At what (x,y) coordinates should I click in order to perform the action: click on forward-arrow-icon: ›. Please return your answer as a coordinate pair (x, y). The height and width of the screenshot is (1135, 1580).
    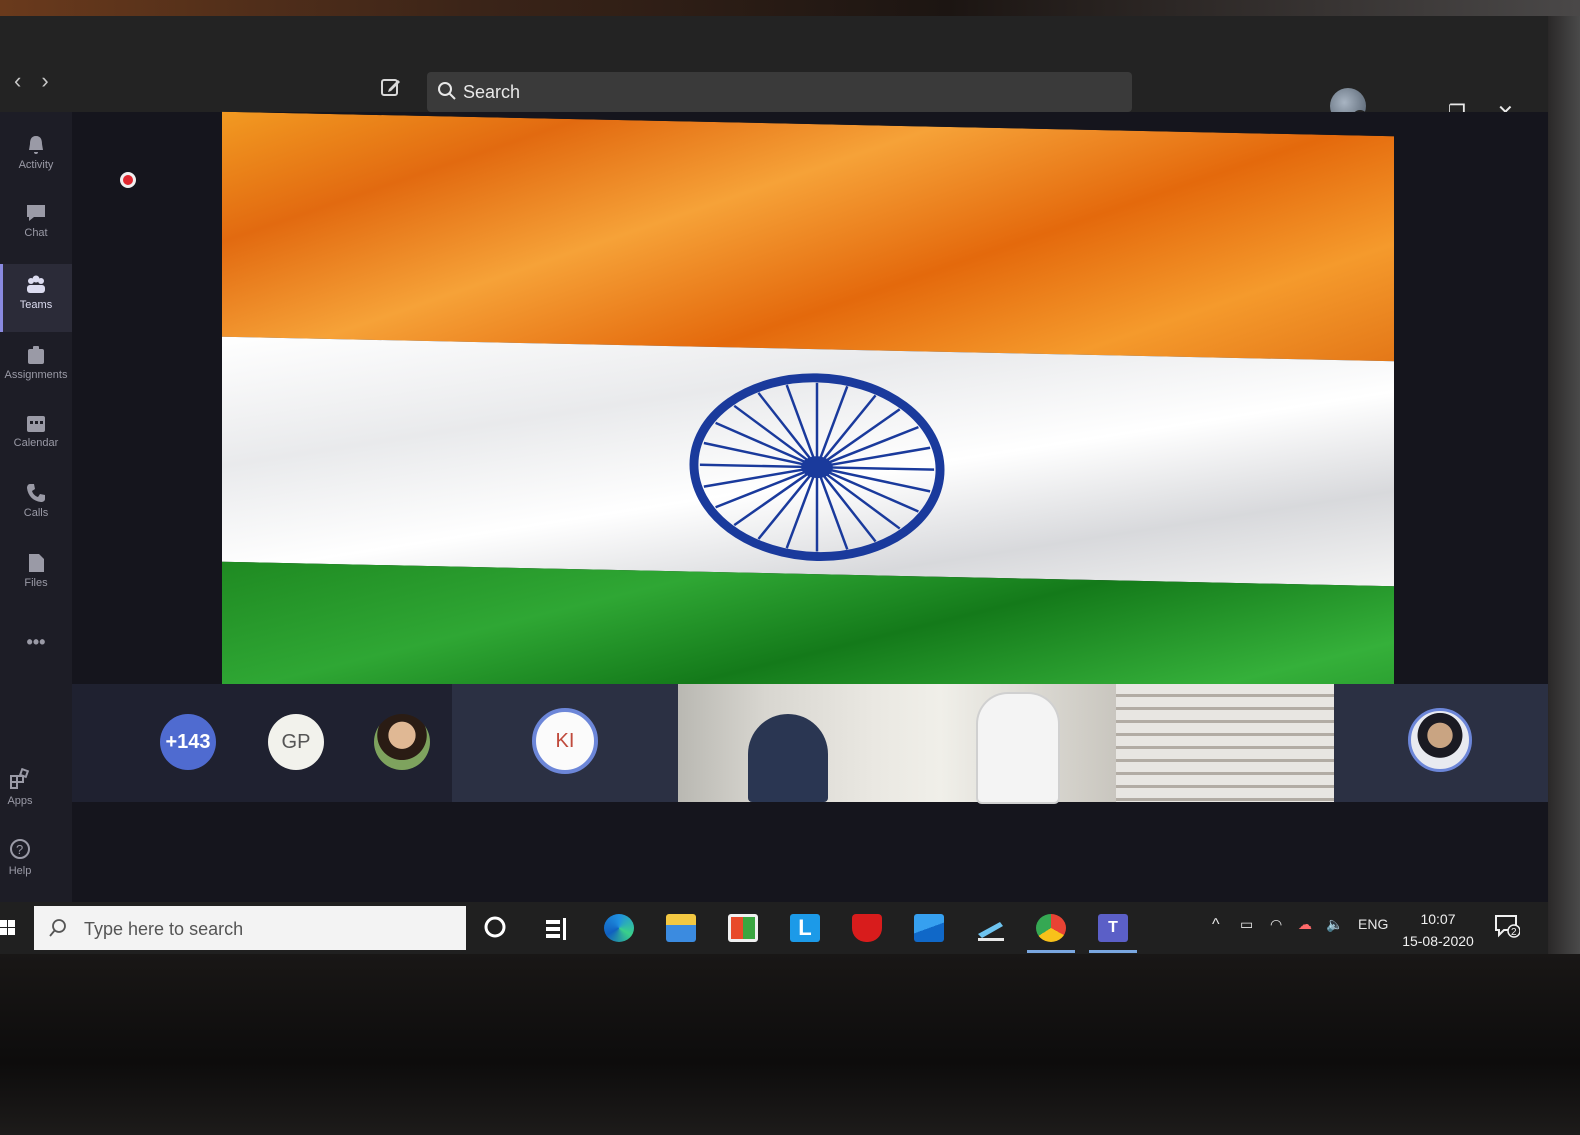
    Looking at the image, I should click on (54, 80).